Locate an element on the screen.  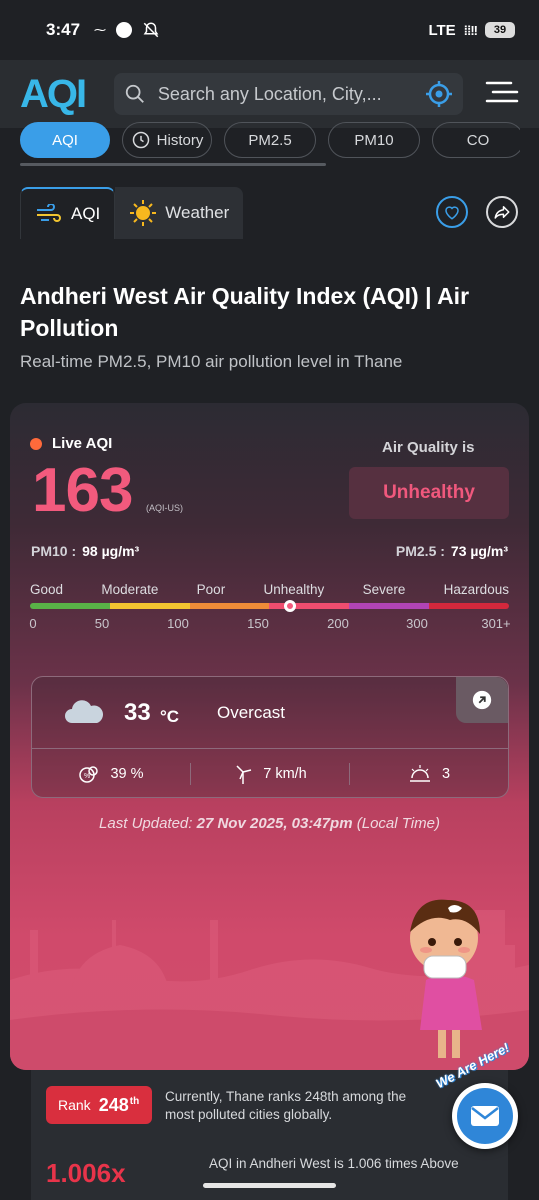
app-logo: AQI is located at coordinates (58, 94).